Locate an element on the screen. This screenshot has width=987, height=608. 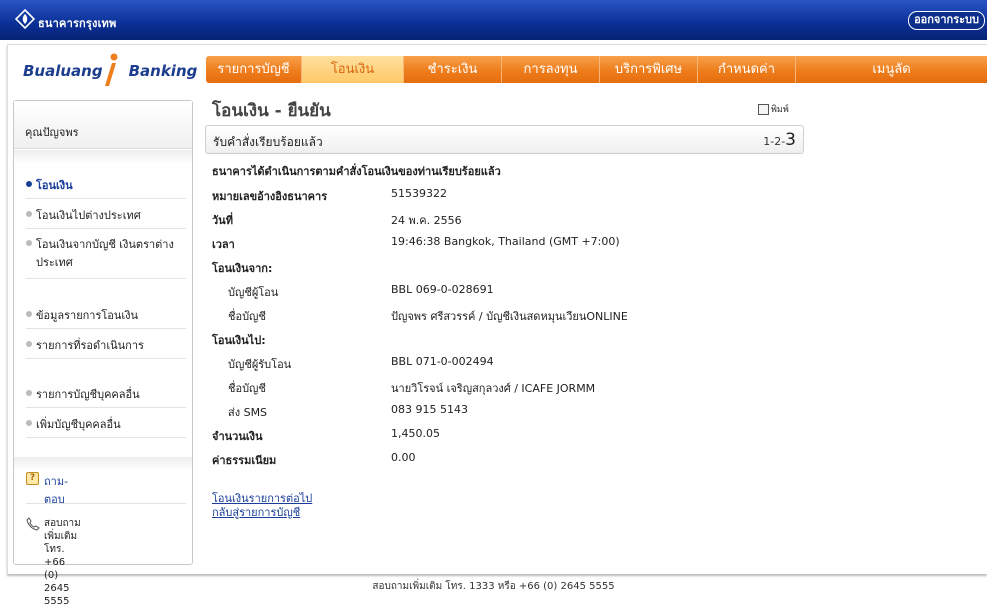
print-label: พิมพ์ is located at coordinates (780, 110).